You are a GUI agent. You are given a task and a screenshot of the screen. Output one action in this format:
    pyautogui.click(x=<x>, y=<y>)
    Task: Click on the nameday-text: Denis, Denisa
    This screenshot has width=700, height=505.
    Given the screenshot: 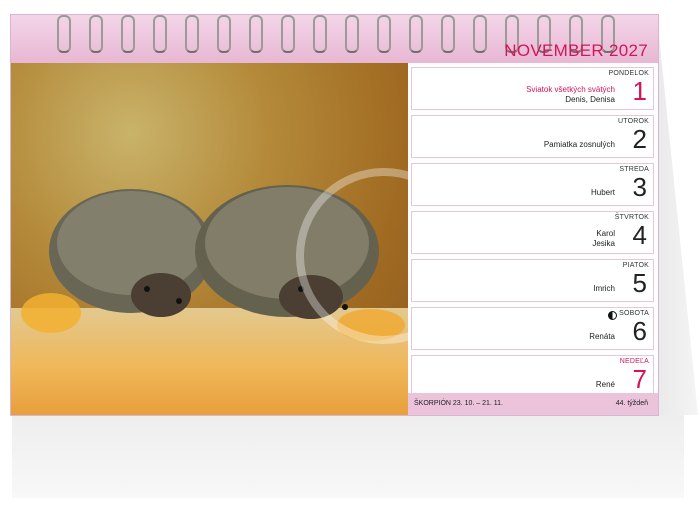 What is the action you would take?
    pyautogui.click(x=590, y=99)
    